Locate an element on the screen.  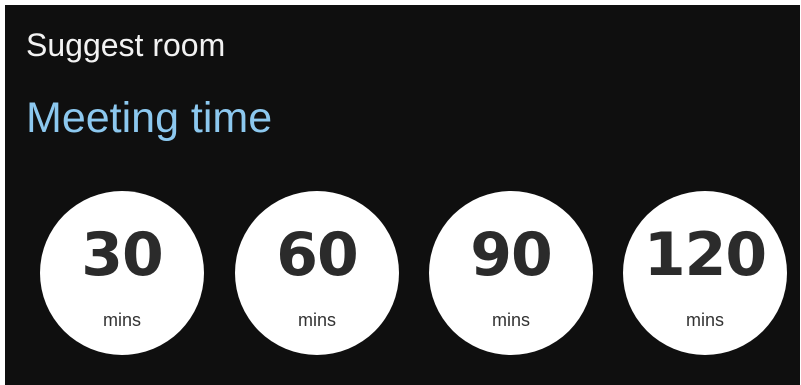
duration-option-120: 120 mins is located at coordinates (705, 273).